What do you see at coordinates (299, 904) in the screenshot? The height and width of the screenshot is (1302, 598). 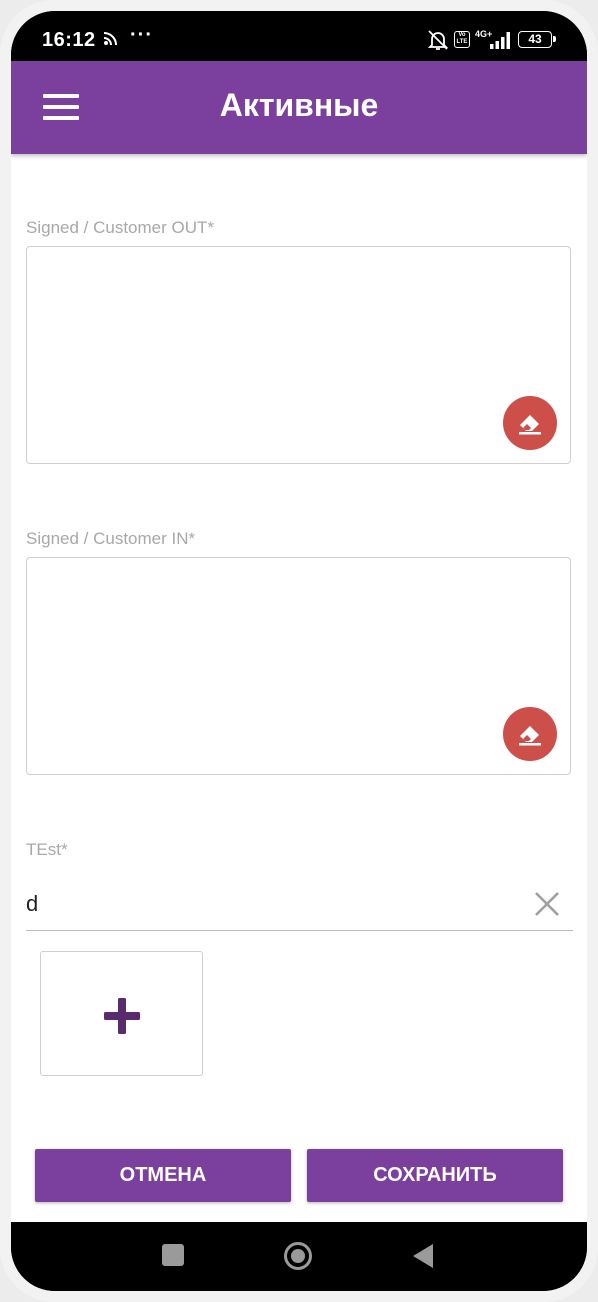 I see `test-input: d` at bounding box center [299, 904].